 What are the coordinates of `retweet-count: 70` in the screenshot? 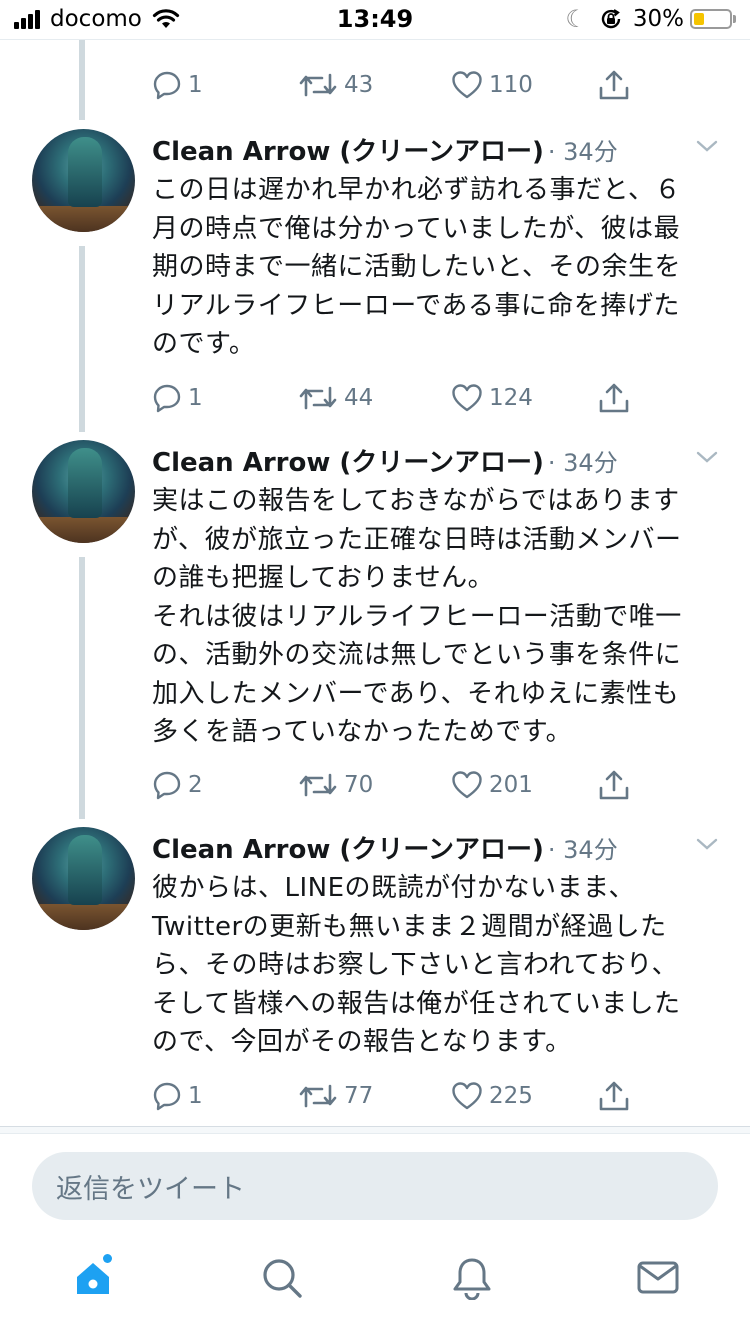 It's located at (359, 785).